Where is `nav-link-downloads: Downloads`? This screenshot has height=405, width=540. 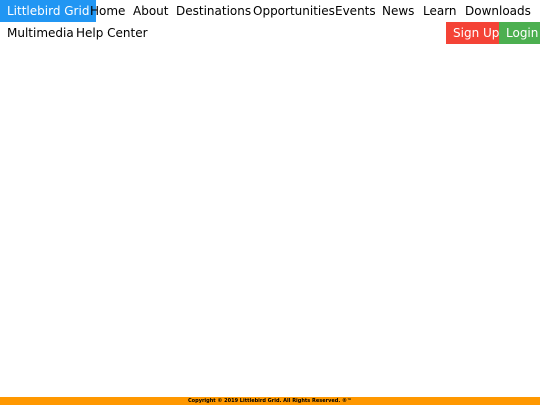
nav-link-downloads: Downloads is located at coordinates (498, 11).